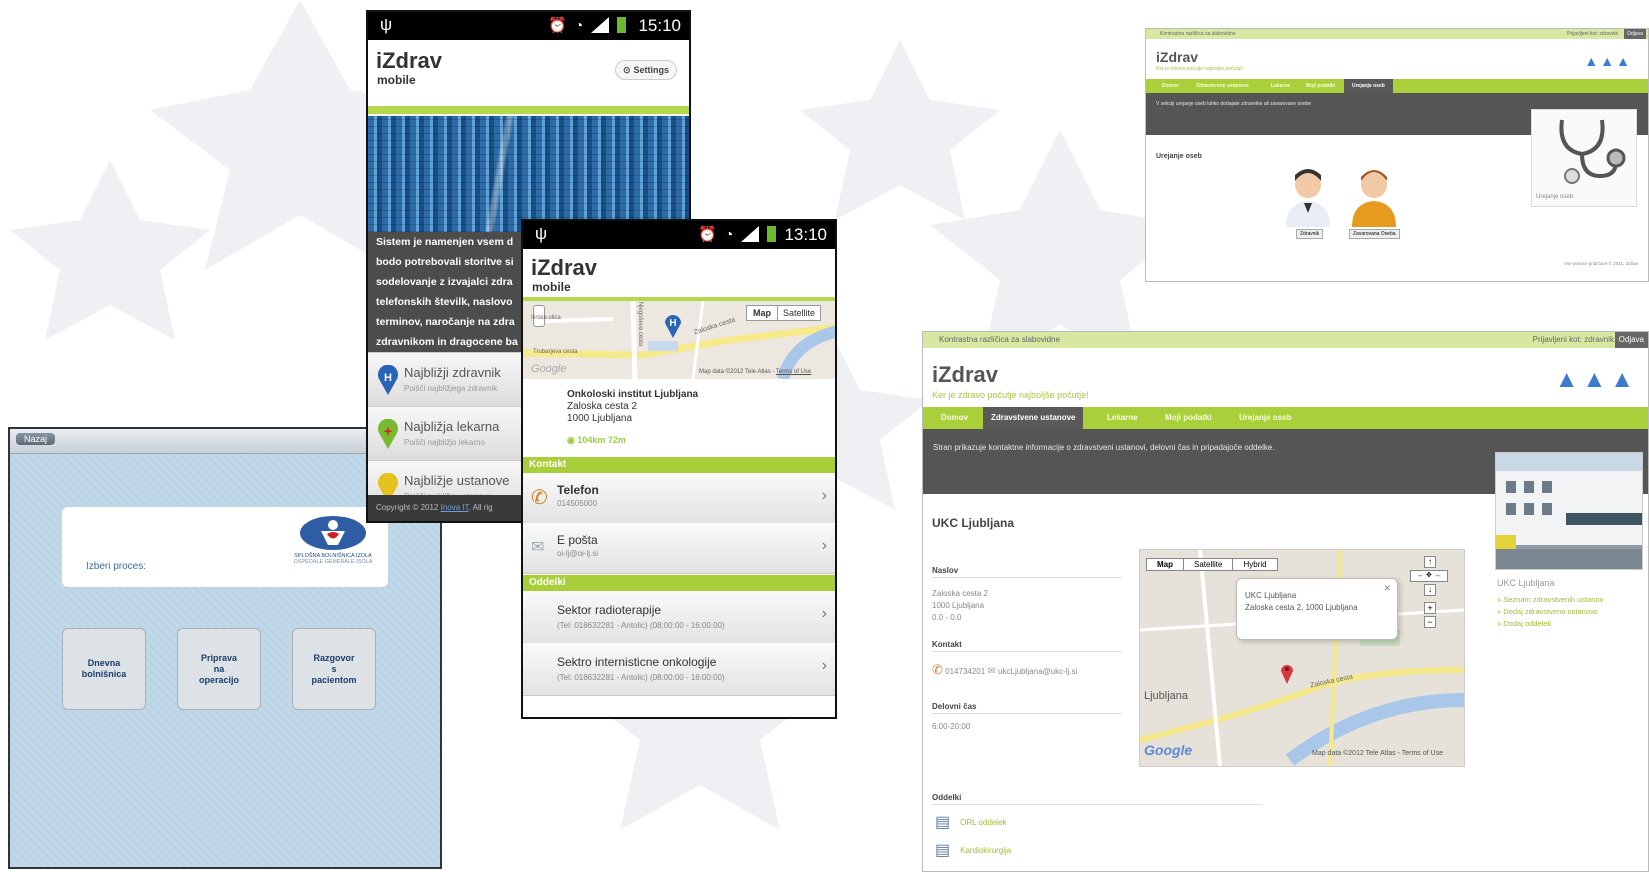 The width and height of the screenshot is (1649, 872). Describe the element at coordinates (444, 442) in the screenshot. I see `item-subtitle: Poišči najbližjo lekarno` at that location.